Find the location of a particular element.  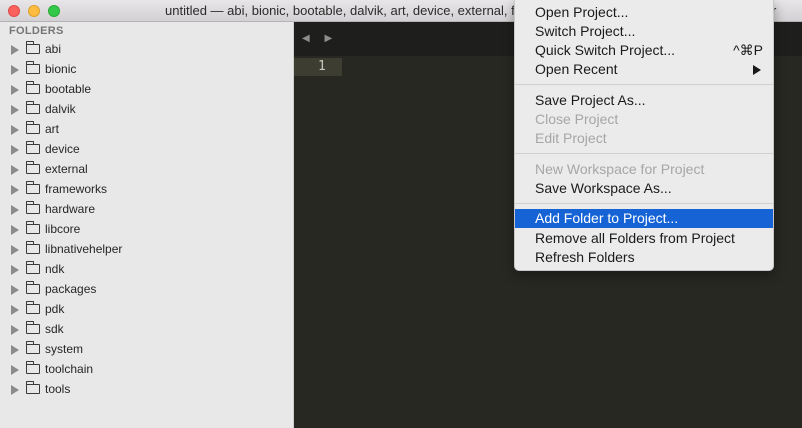

folder-row-hardware: hardware is located at coordinates (146, 210).